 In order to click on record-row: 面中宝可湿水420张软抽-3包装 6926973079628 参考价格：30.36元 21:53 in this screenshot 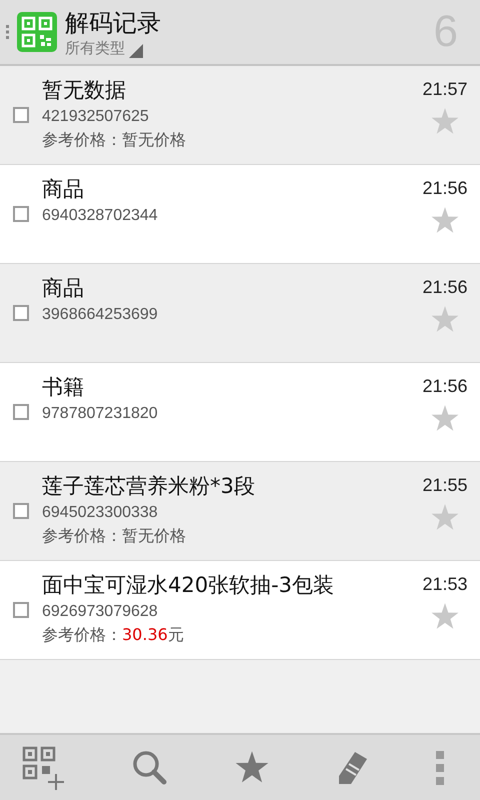, I will do `click(240, 610)`.